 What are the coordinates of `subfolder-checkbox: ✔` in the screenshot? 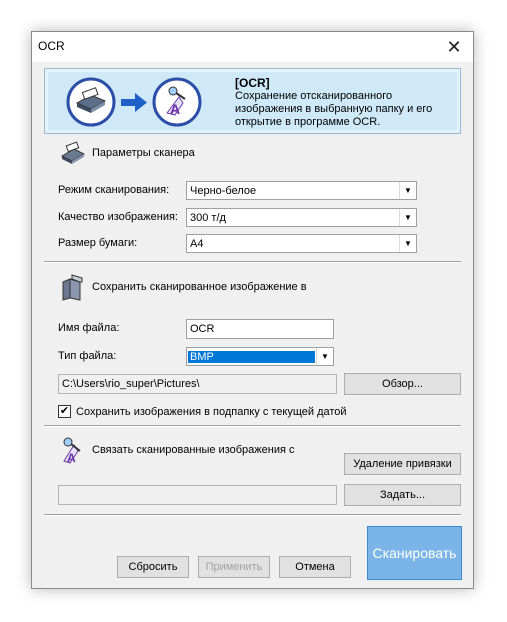 It's located at (64, 411).